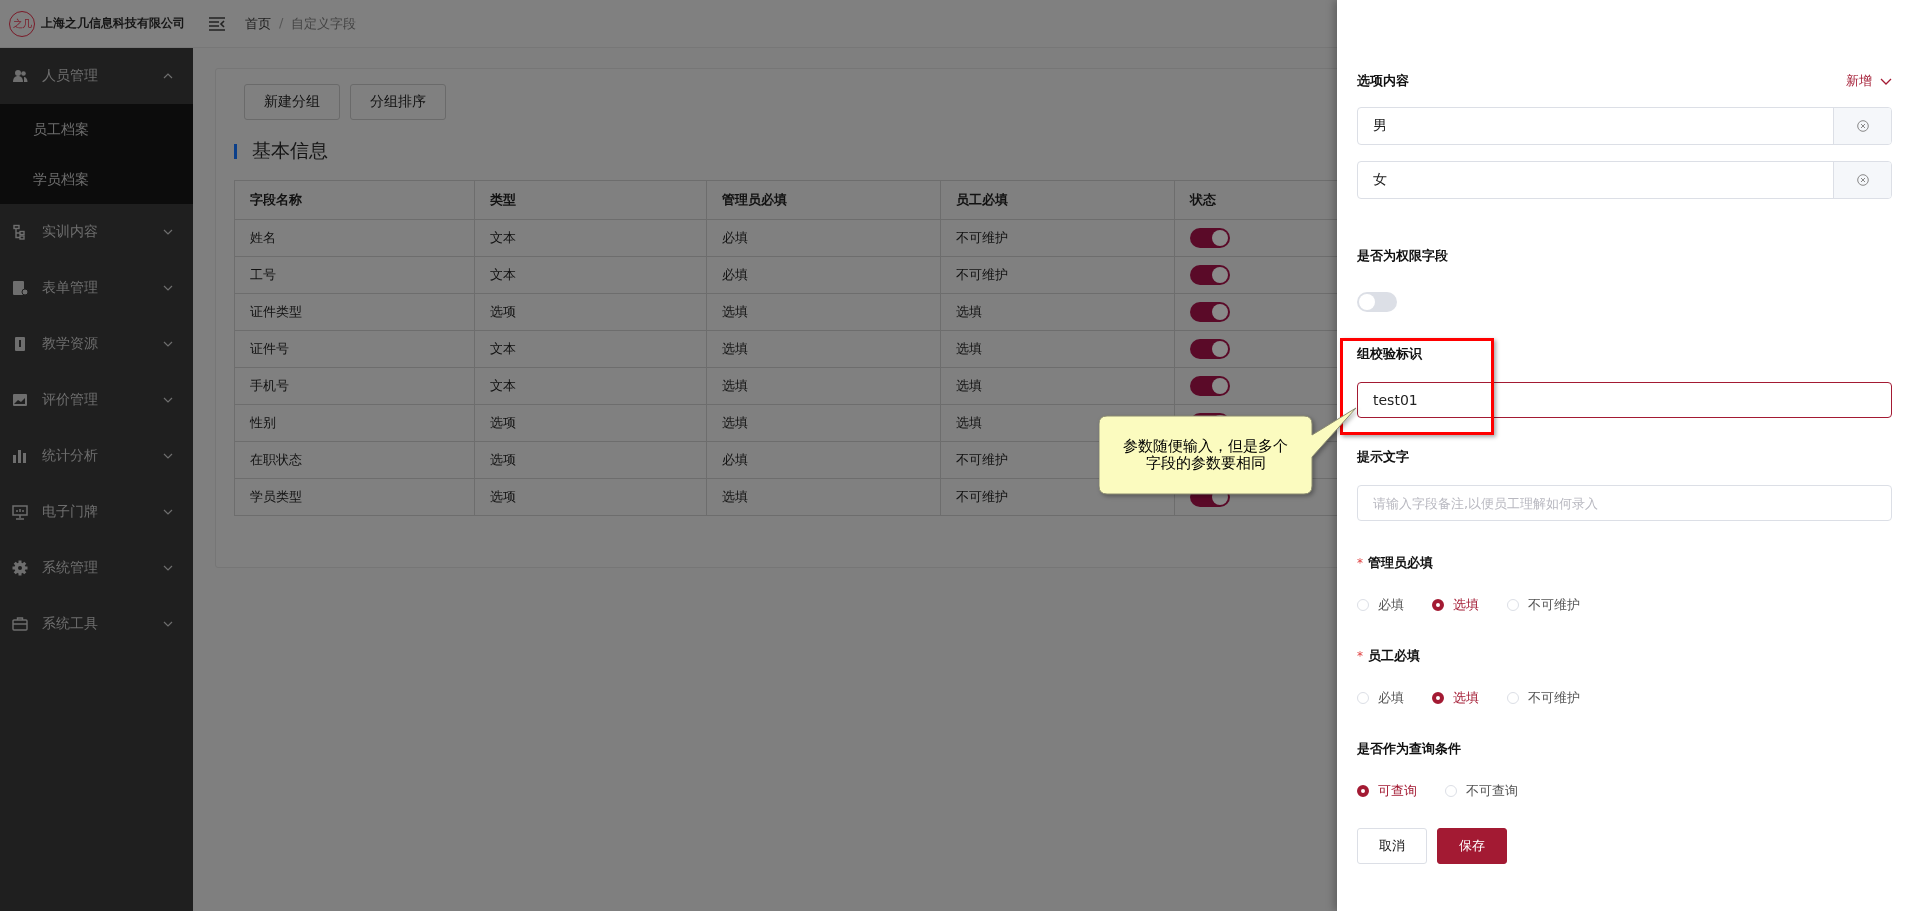  What do you see at coordinates (1400, 563) in the screenshot?
I see `field-label: 管理员必填` at bounding box center [1400, 563].